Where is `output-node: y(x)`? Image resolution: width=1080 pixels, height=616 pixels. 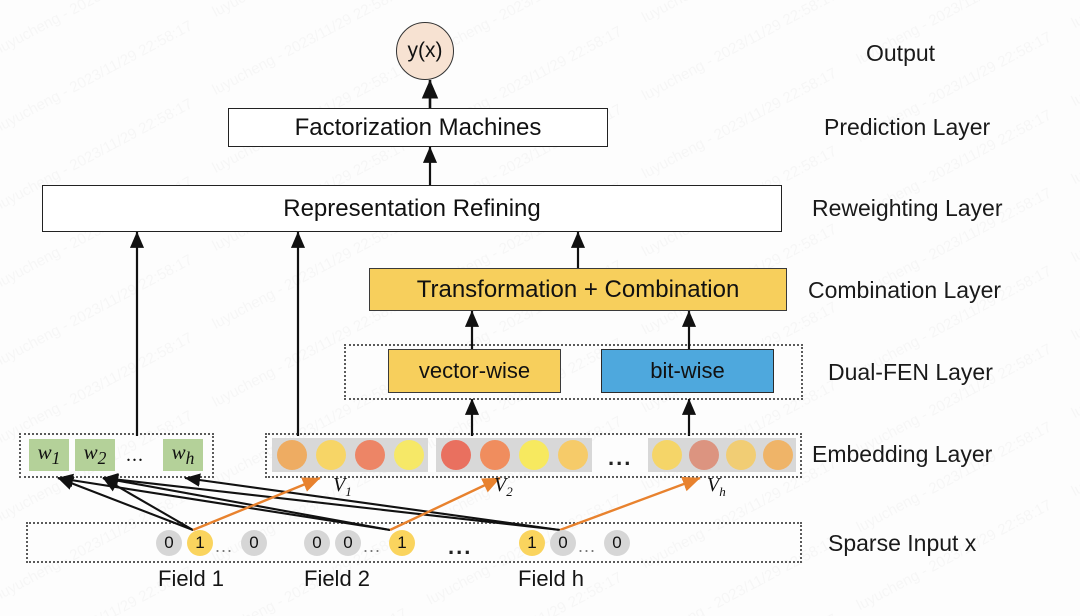
output-node: y(x) is located at coordinates (425, 51).